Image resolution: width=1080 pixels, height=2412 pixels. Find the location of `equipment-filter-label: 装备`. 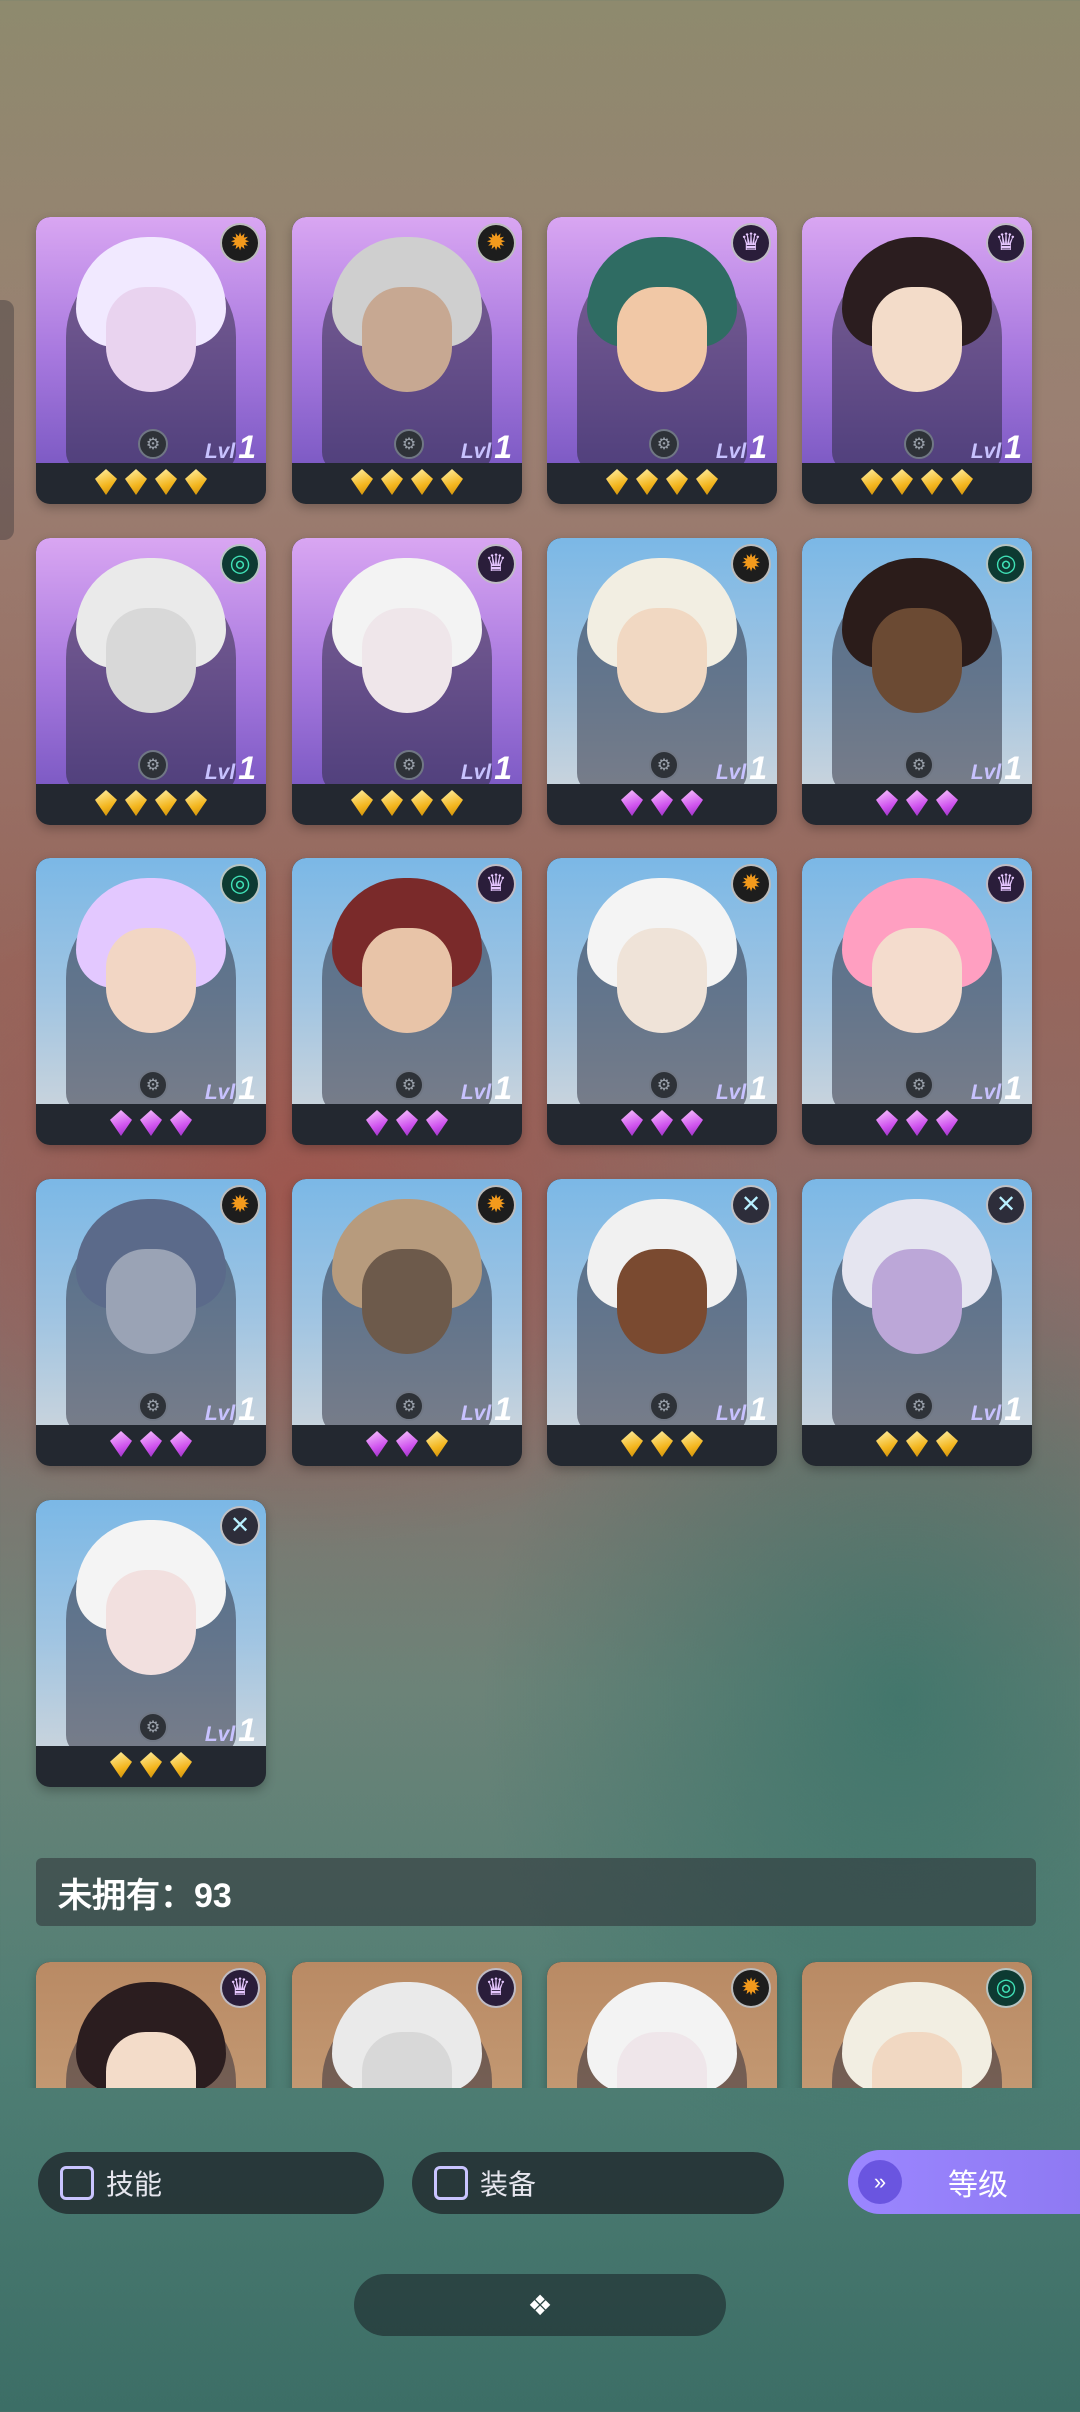

equipment-filter-label: 装备 is located at coordinates (508, 2184).